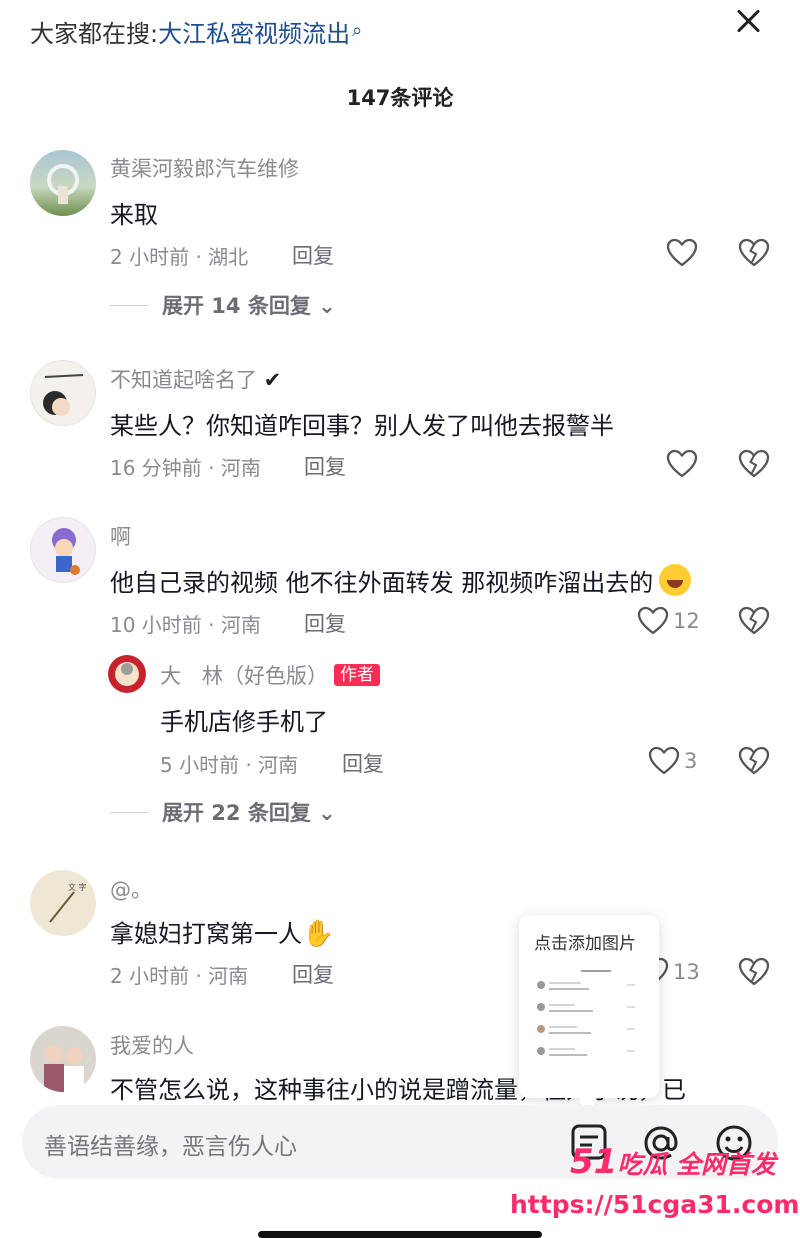 The width and height of the screenshot is (800, 1238). What do you see at coordinates (244, 722) in the screenshot?
I see `reply-text: 手机店修手机了` at bounding box center [244, 722].